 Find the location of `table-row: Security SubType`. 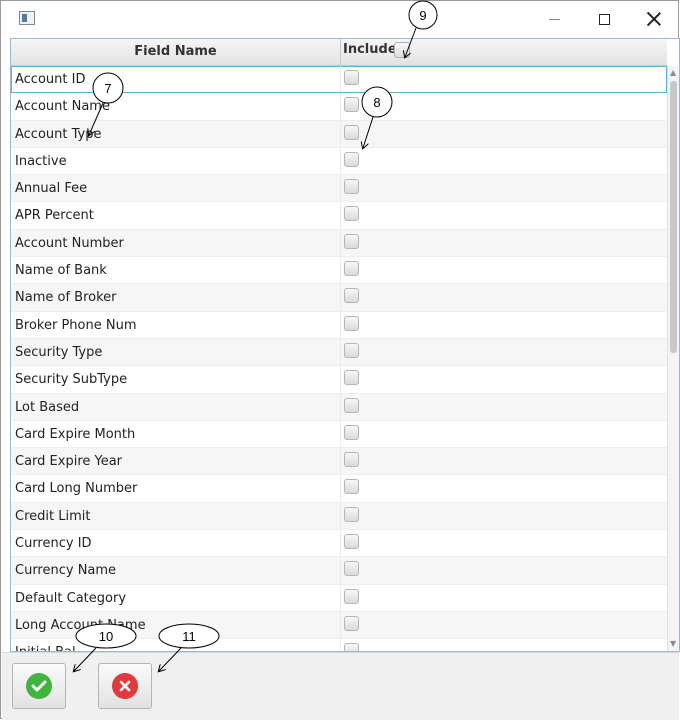

table-row: Security SubType is located at coordinates (339, 380).